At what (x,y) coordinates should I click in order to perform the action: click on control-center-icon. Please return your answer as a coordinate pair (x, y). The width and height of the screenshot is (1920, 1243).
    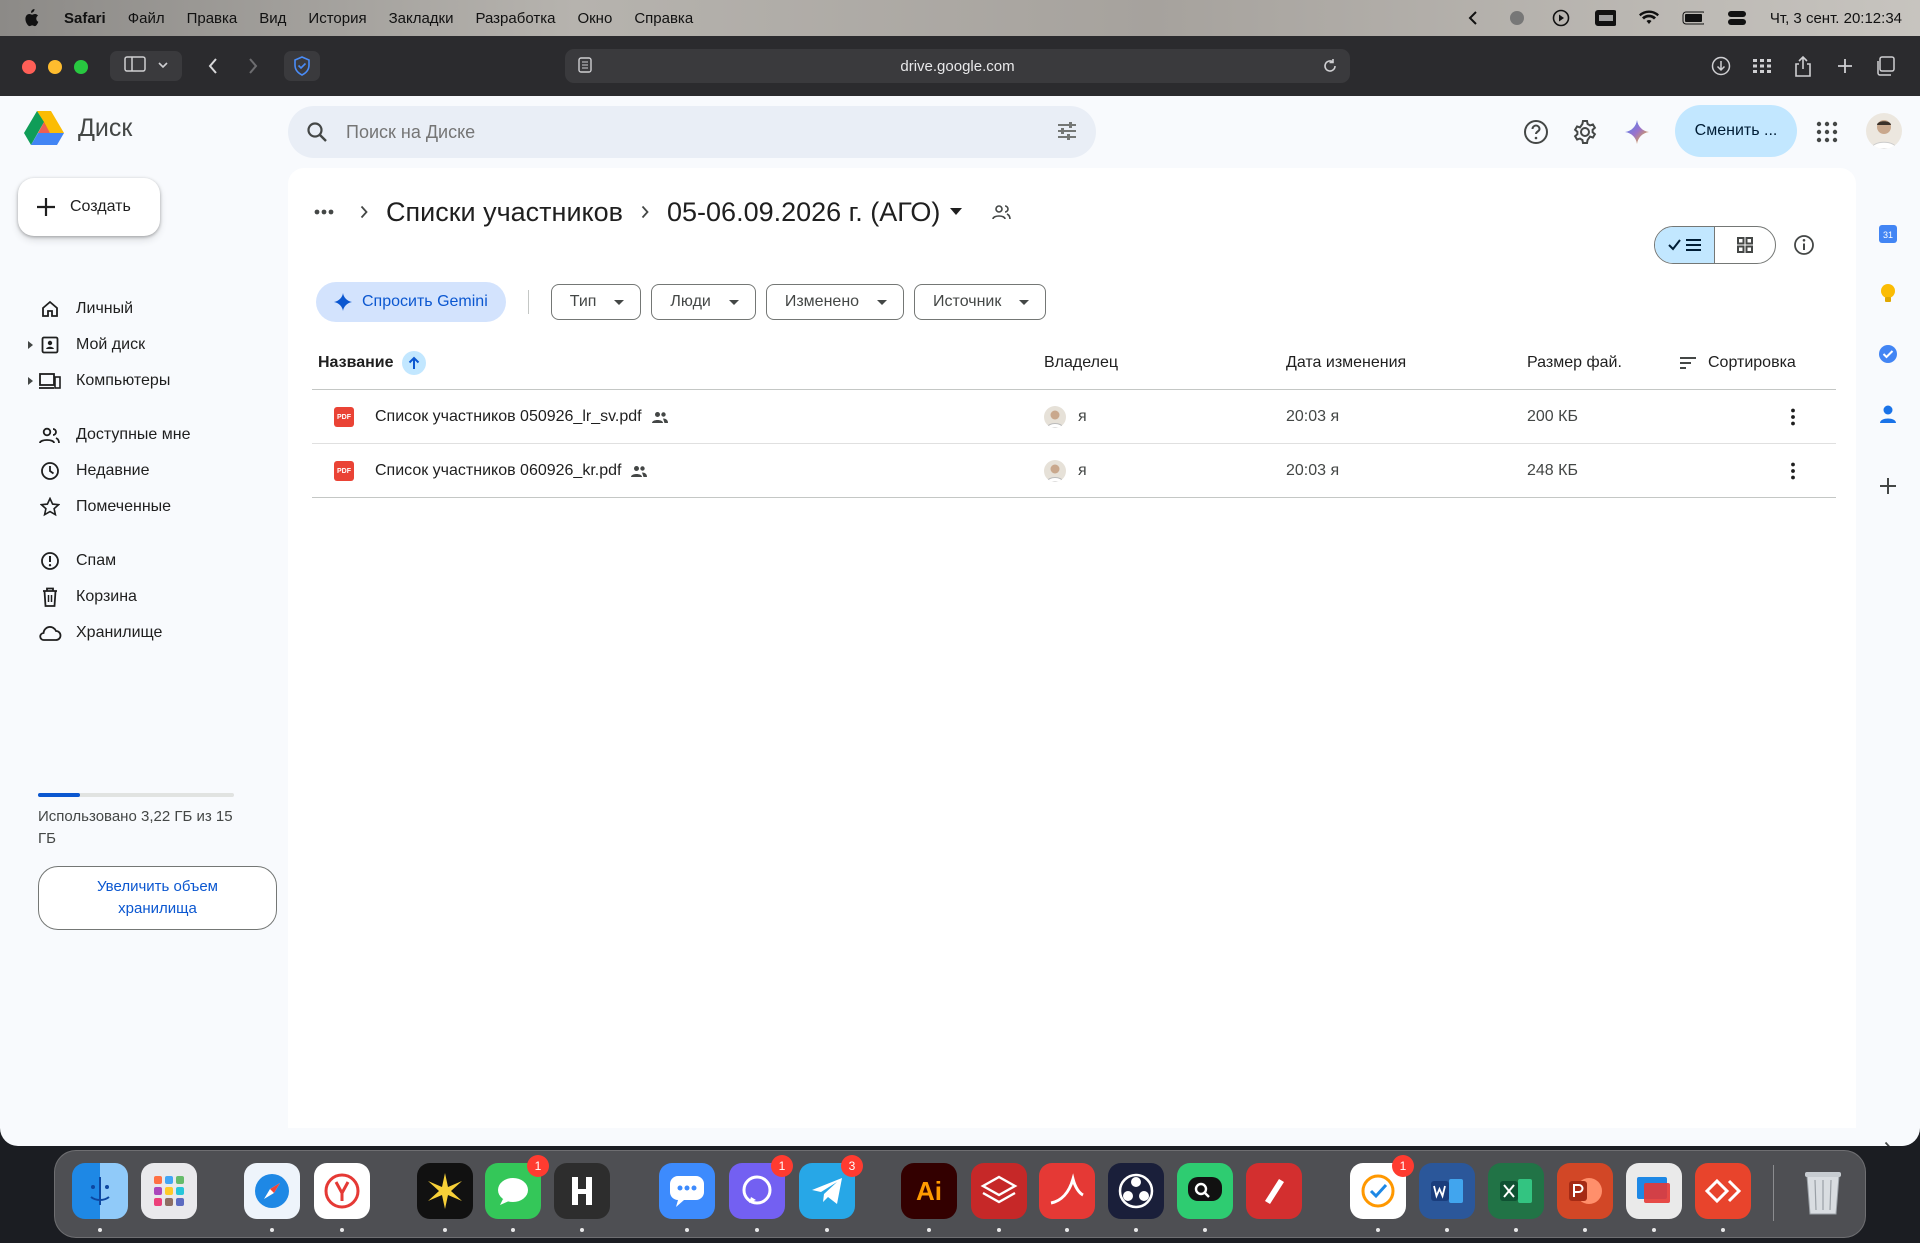
    Looking at the image, I should click on (1737, 18).